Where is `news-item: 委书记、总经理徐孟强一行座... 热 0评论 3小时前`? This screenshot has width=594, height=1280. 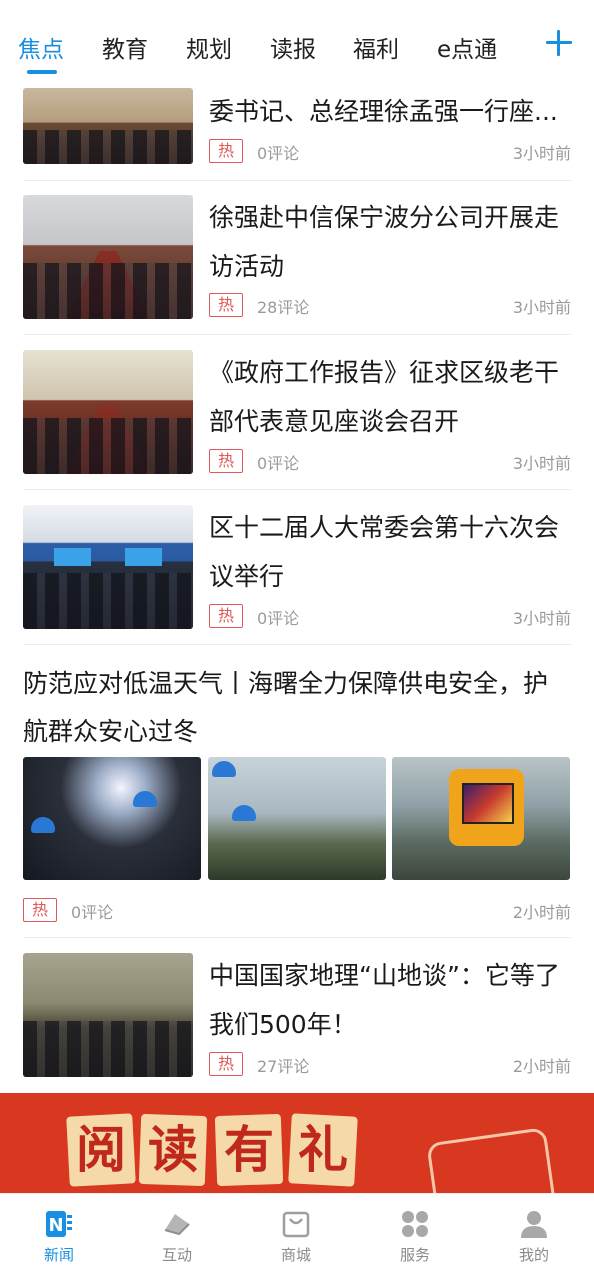
news-item: 委书记、总经理徐孟强一行座... 热 0评论 3小时前 is located at coordinates (297, 126).